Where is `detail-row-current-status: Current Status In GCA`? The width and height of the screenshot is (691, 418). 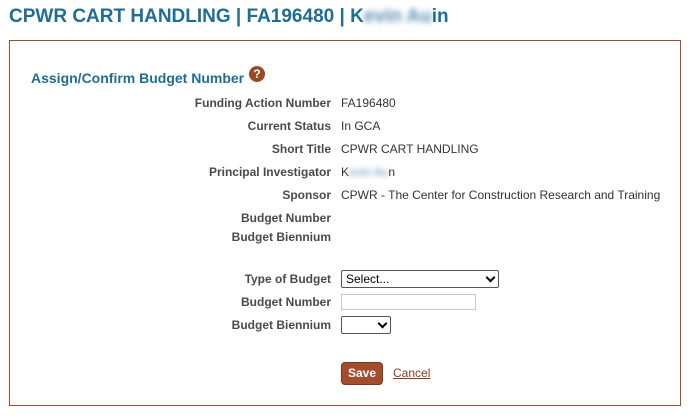
detail-row-current-status: Current Status In GCA is located at coordinates (346, 126).